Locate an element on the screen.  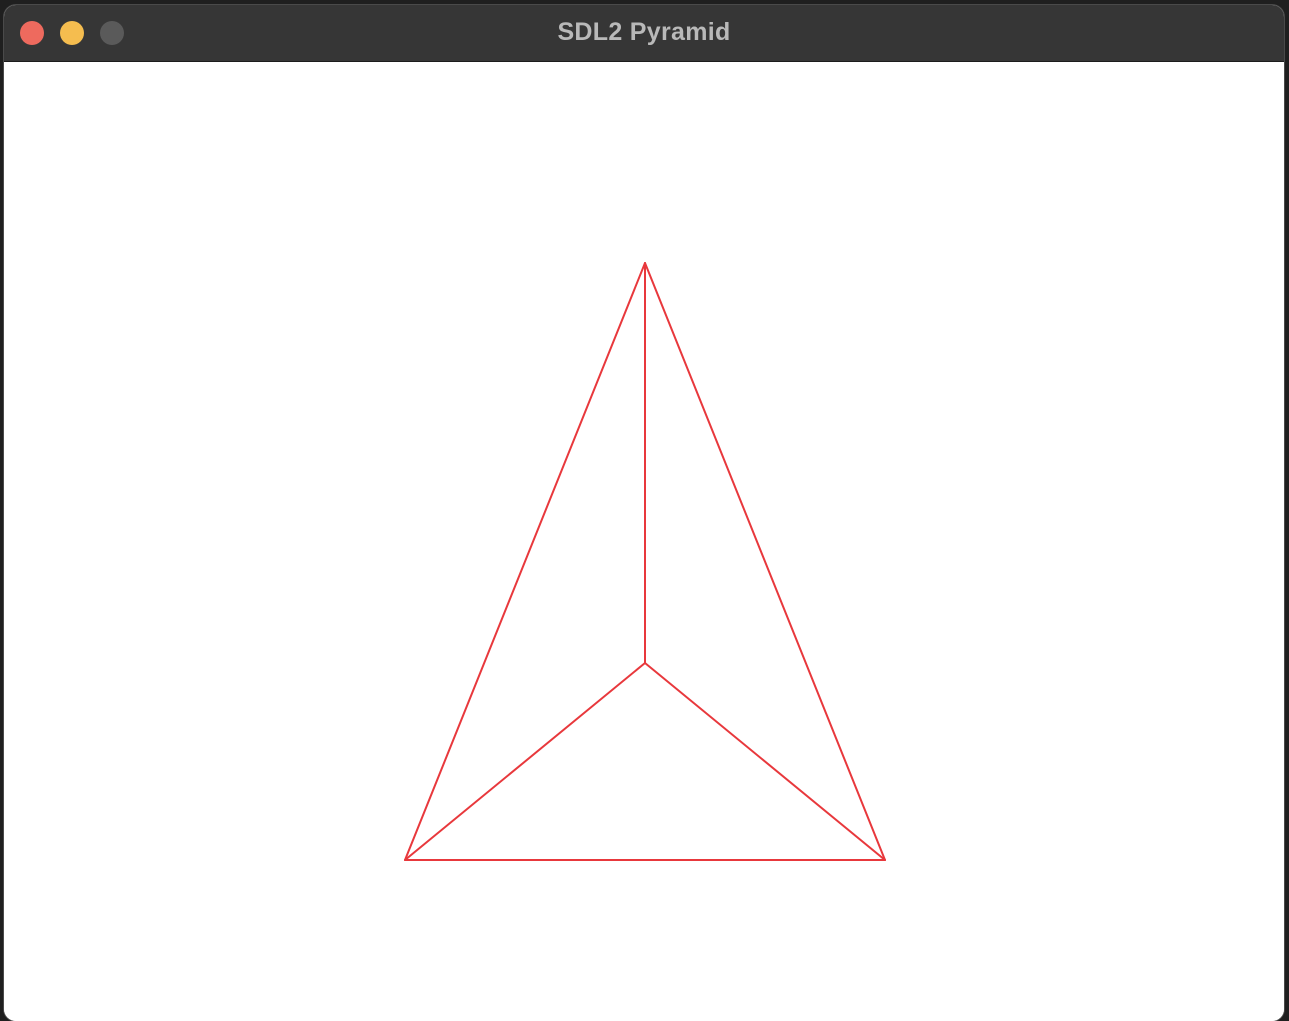
window-title: SDL2 Pyramid is located at coordinates (644, 32).